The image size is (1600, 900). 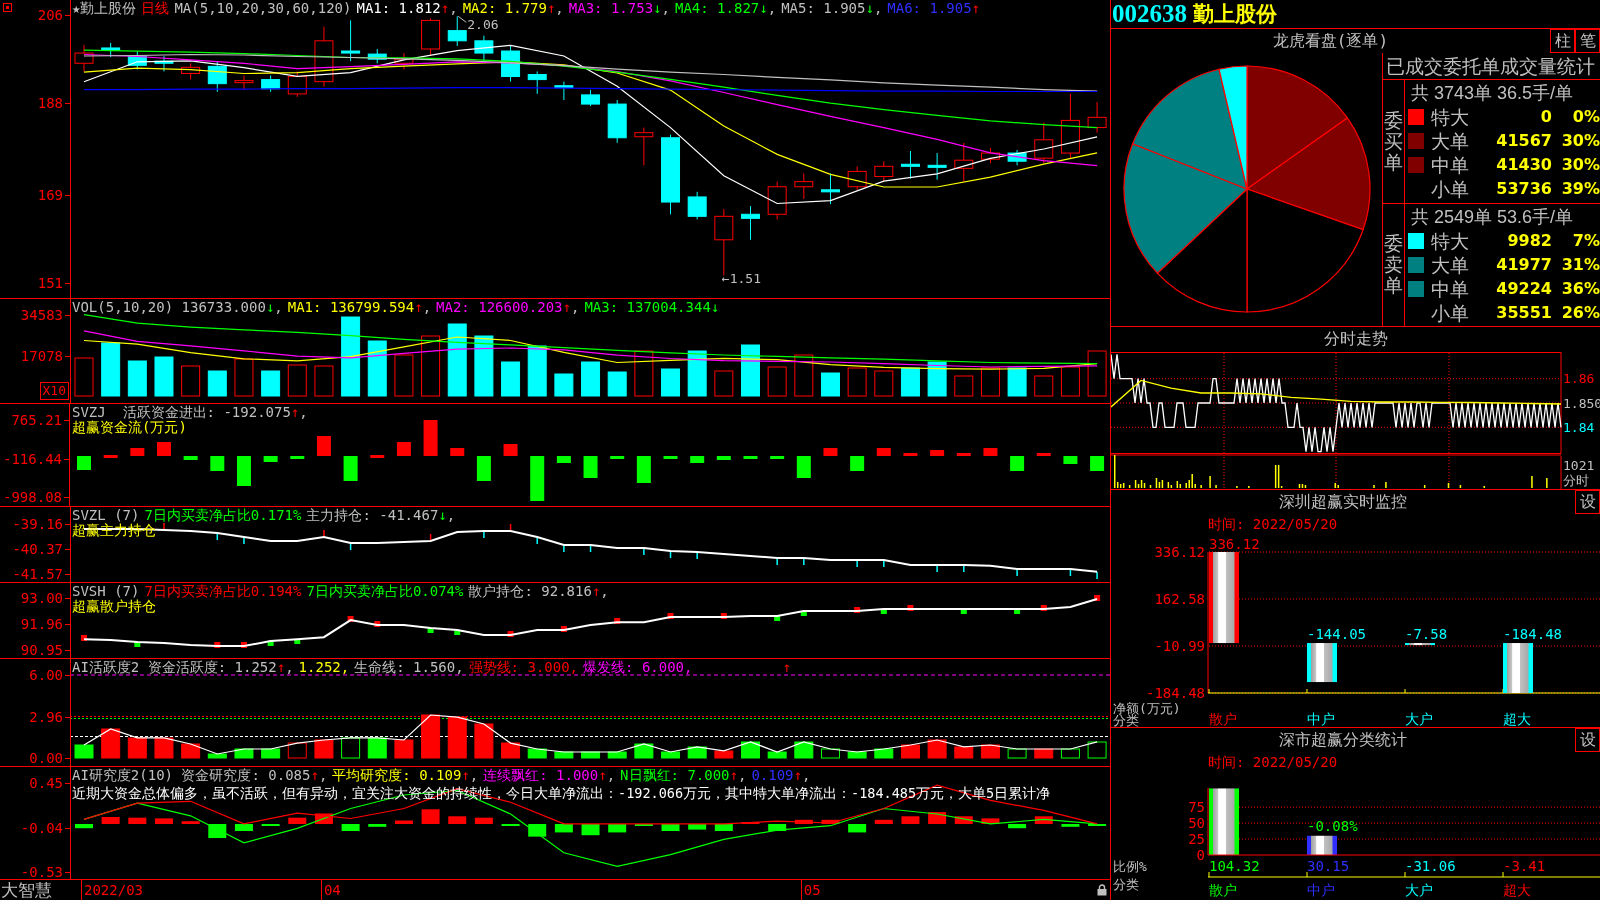 What do you see at coordinates (1343, 502) in the screenshot?
I see `panel-title: 深圳超赢实时监控` at bounding box center [1343, 502].